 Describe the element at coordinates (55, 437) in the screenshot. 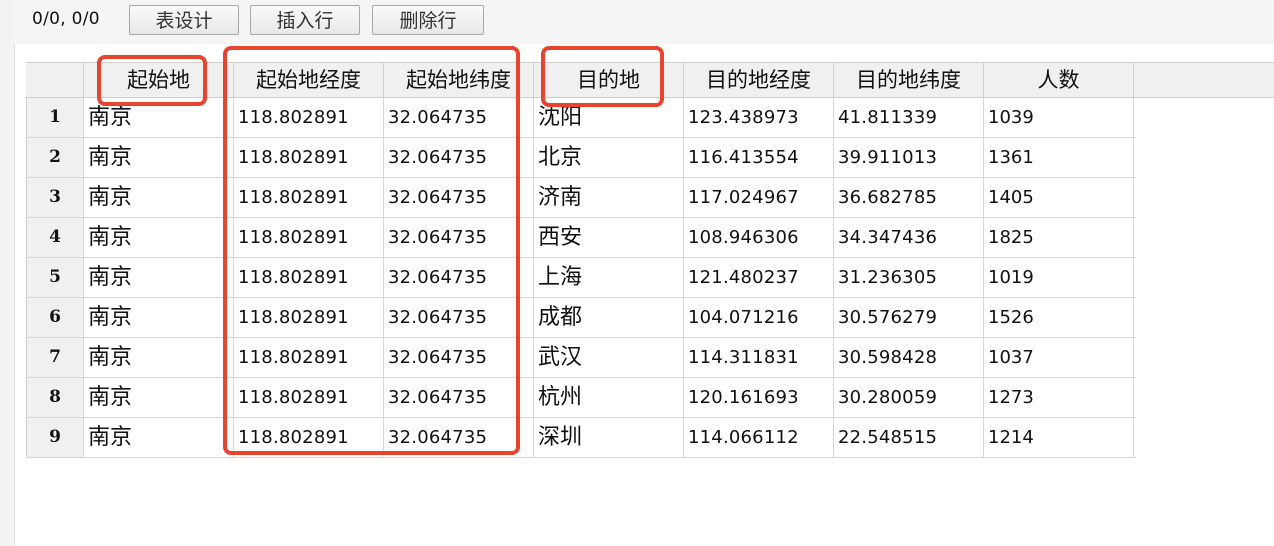

I see `row-number-cell: 9` at that location.